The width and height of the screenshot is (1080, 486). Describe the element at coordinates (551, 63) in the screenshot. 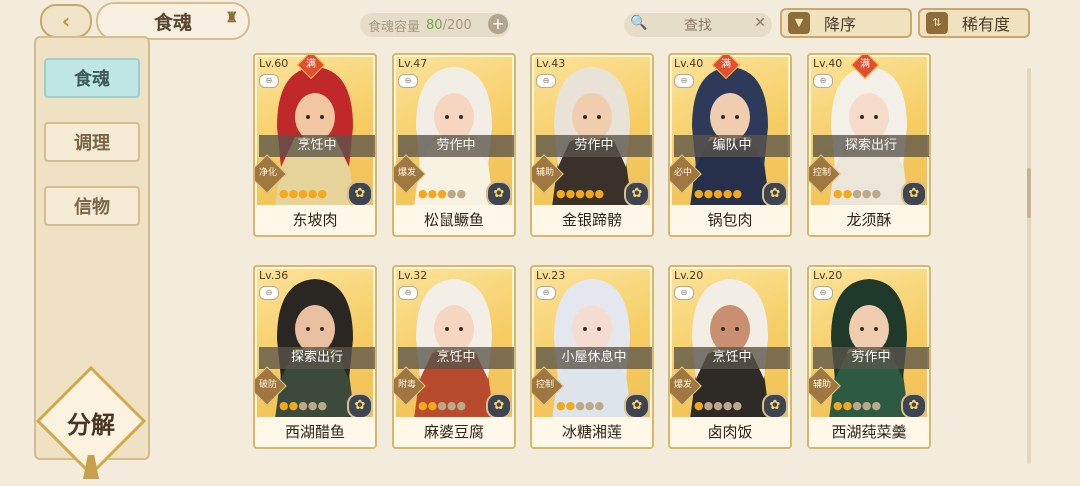

I see `level-label: Lv.43` at that location.